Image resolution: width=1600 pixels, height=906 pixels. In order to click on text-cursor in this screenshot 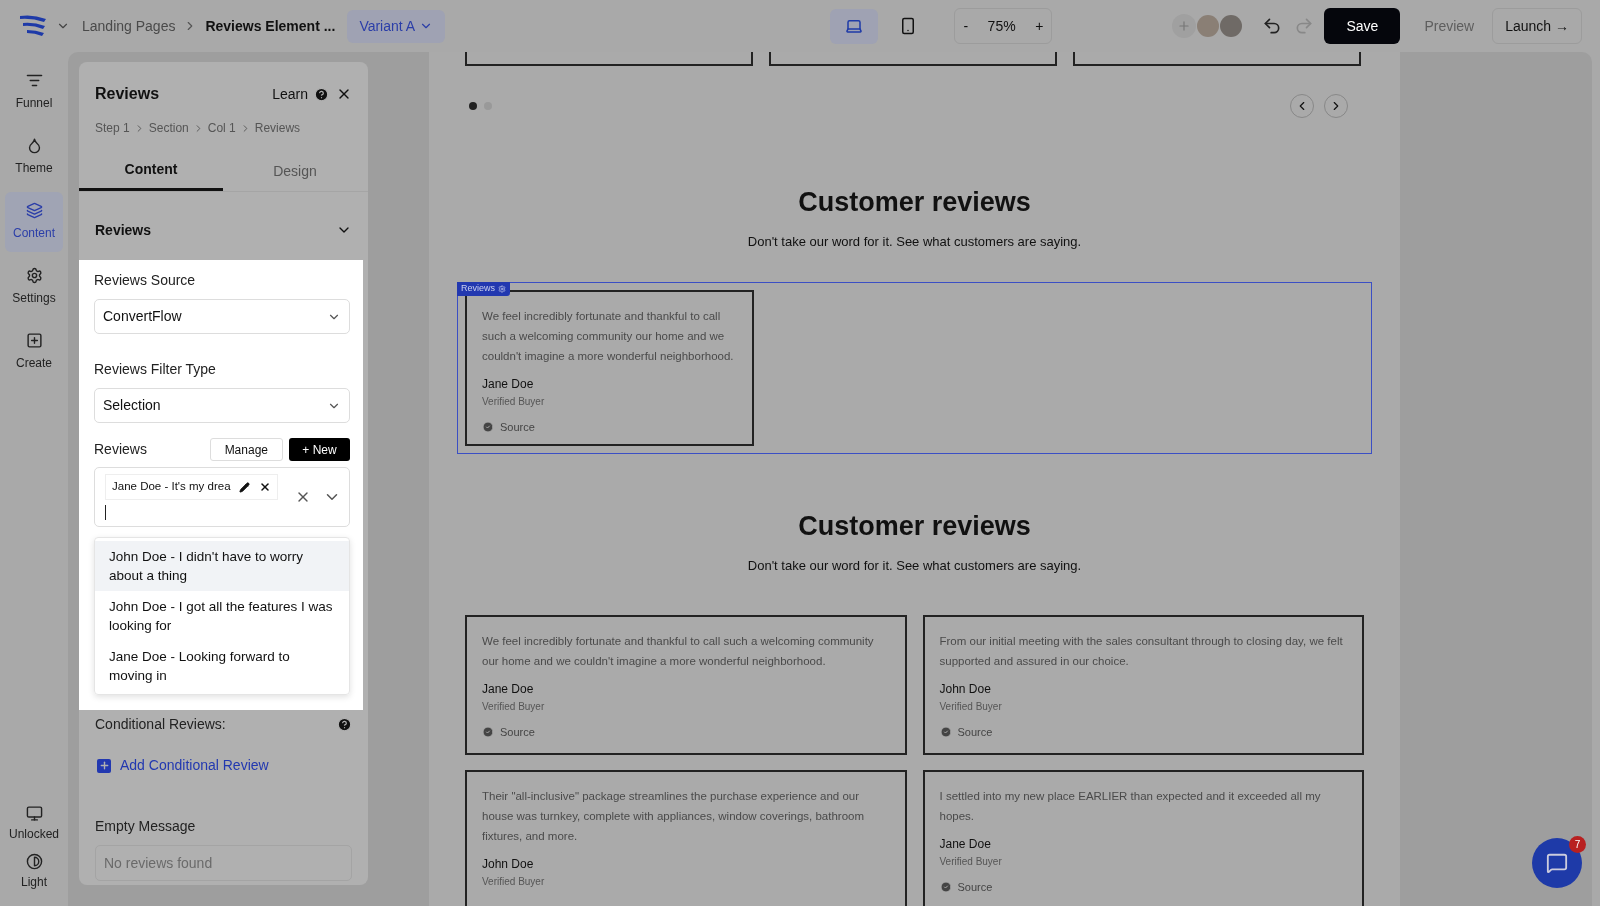, I will do `click(105, 512)`.